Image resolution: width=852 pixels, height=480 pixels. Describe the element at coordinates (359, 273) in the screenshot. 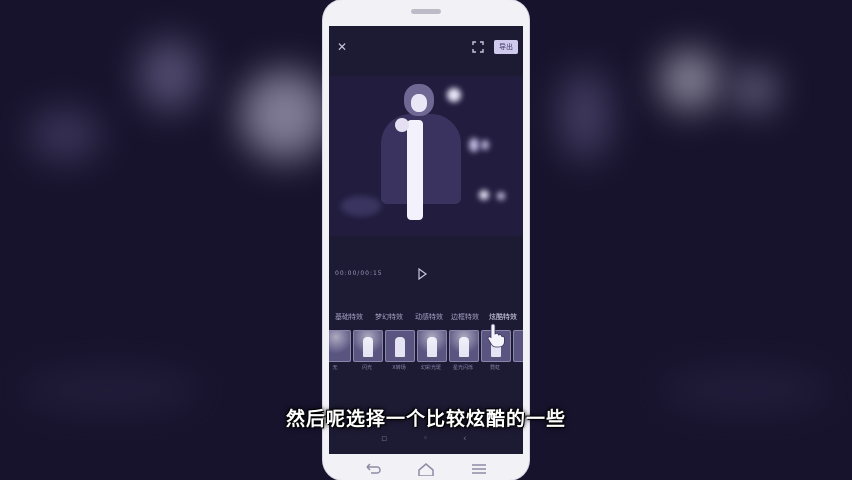

I see `timecode: 00:00/00:15` at that location.